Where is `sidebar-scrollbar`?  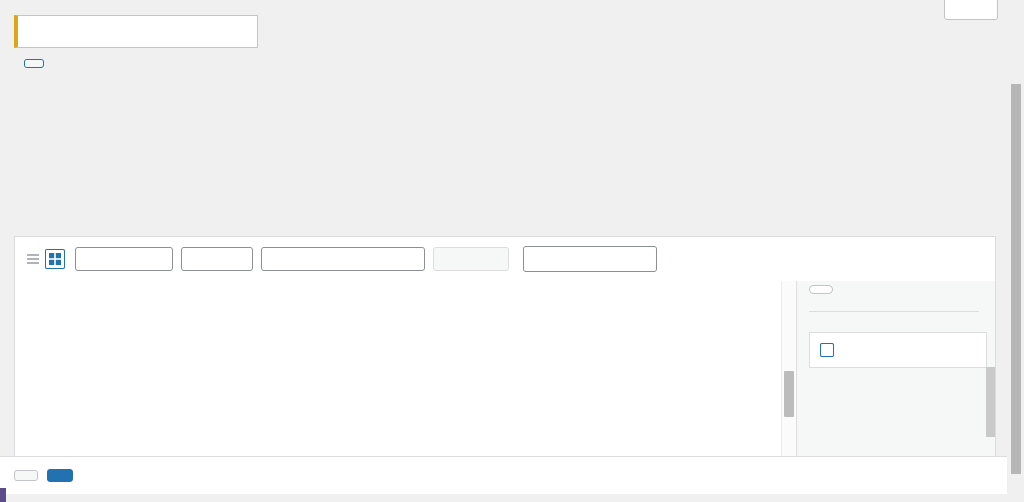
sidebar-scrollbar is located at coordinates (990, 385).